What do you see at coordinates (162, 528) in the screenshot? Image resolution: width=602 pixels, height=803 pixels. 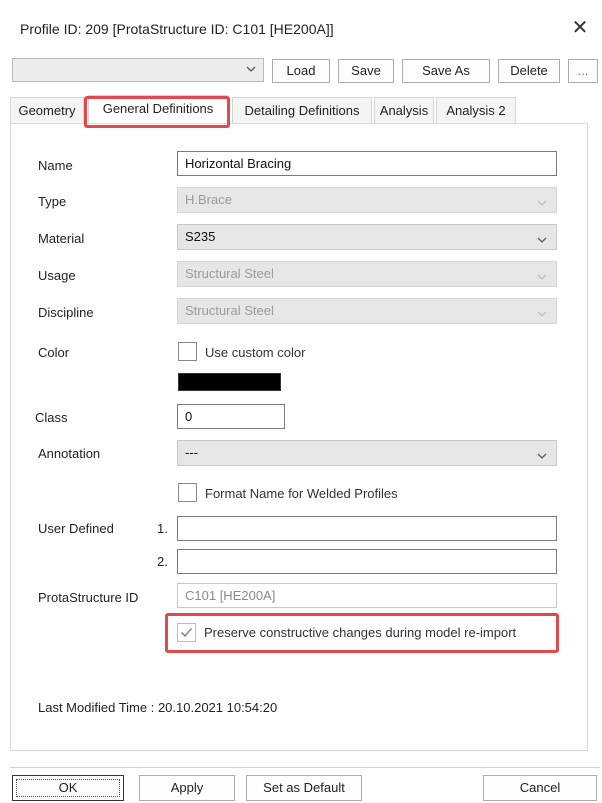 I see `user-defined-index-1: 1.` at bounding box center [162, 528].